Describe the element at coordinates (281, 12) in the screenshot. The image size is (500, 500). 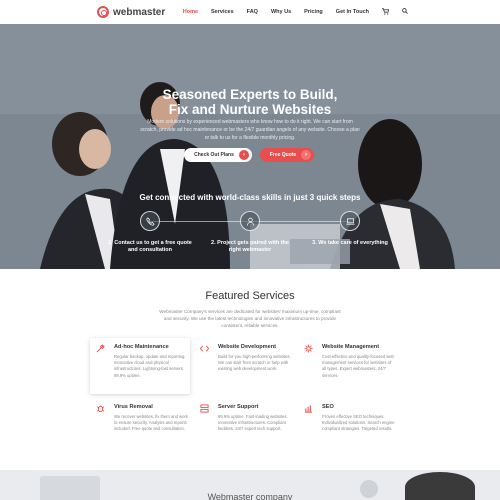
I see `nav-item-why-us: Why Us` at that location.